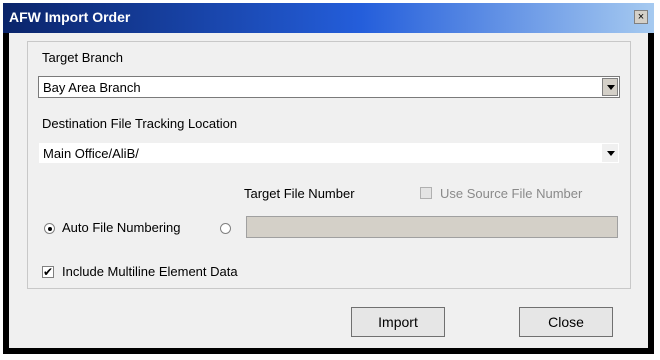 The image size is (660, 360). I want to click on close-button: Close, so click(566, 322).